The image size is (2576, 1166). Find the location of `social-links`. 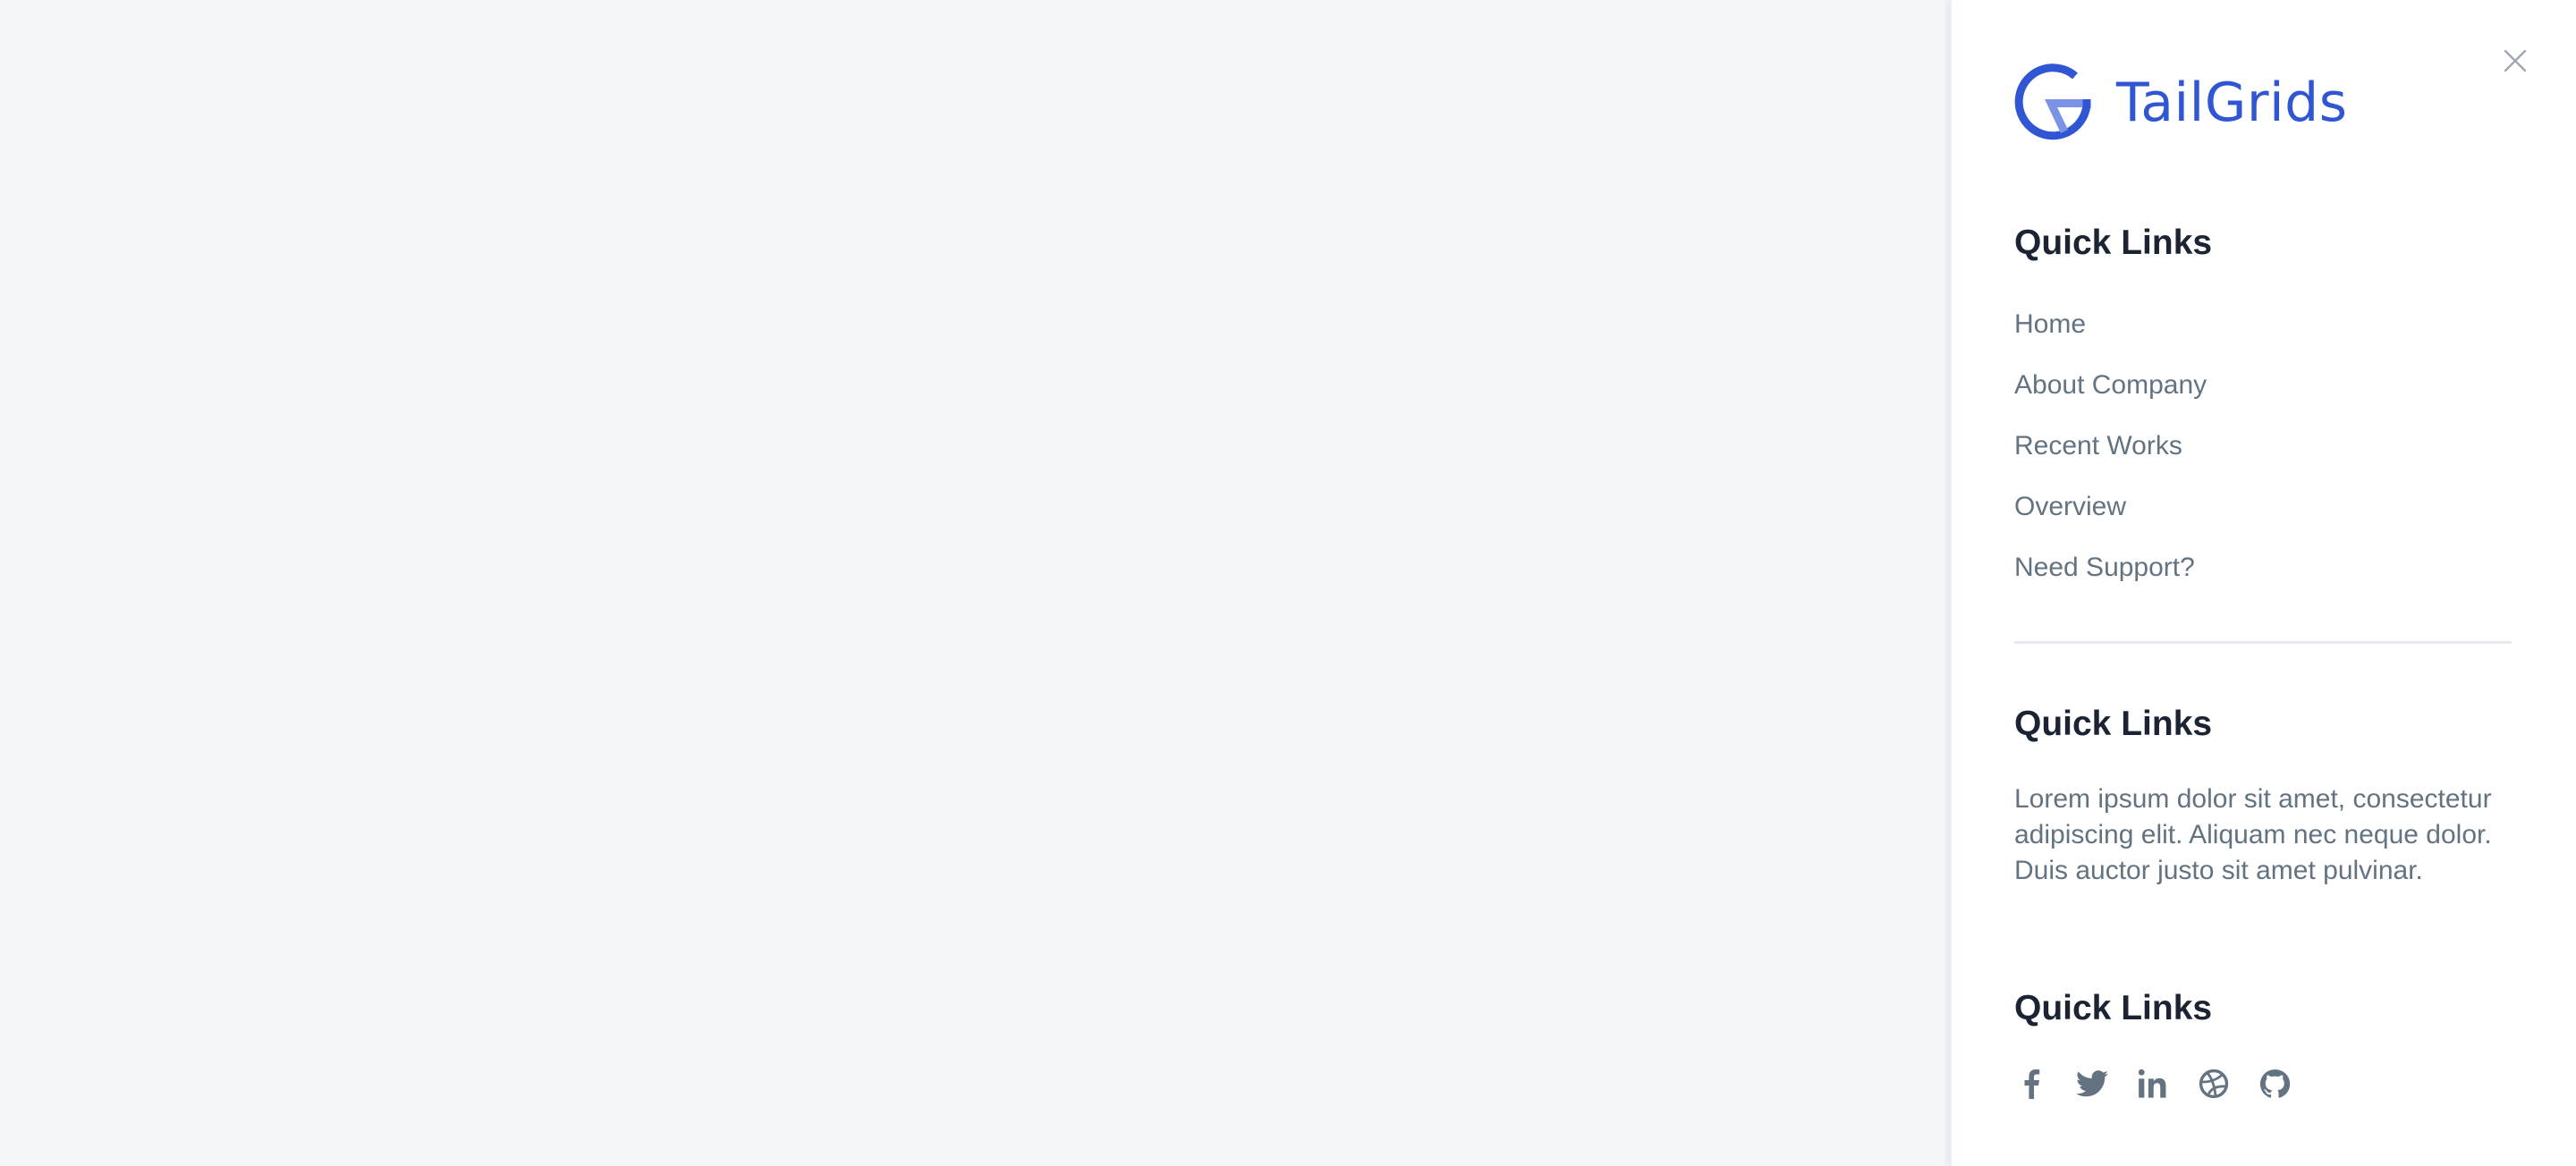

social-links is located at coordinates (2153, 1084).